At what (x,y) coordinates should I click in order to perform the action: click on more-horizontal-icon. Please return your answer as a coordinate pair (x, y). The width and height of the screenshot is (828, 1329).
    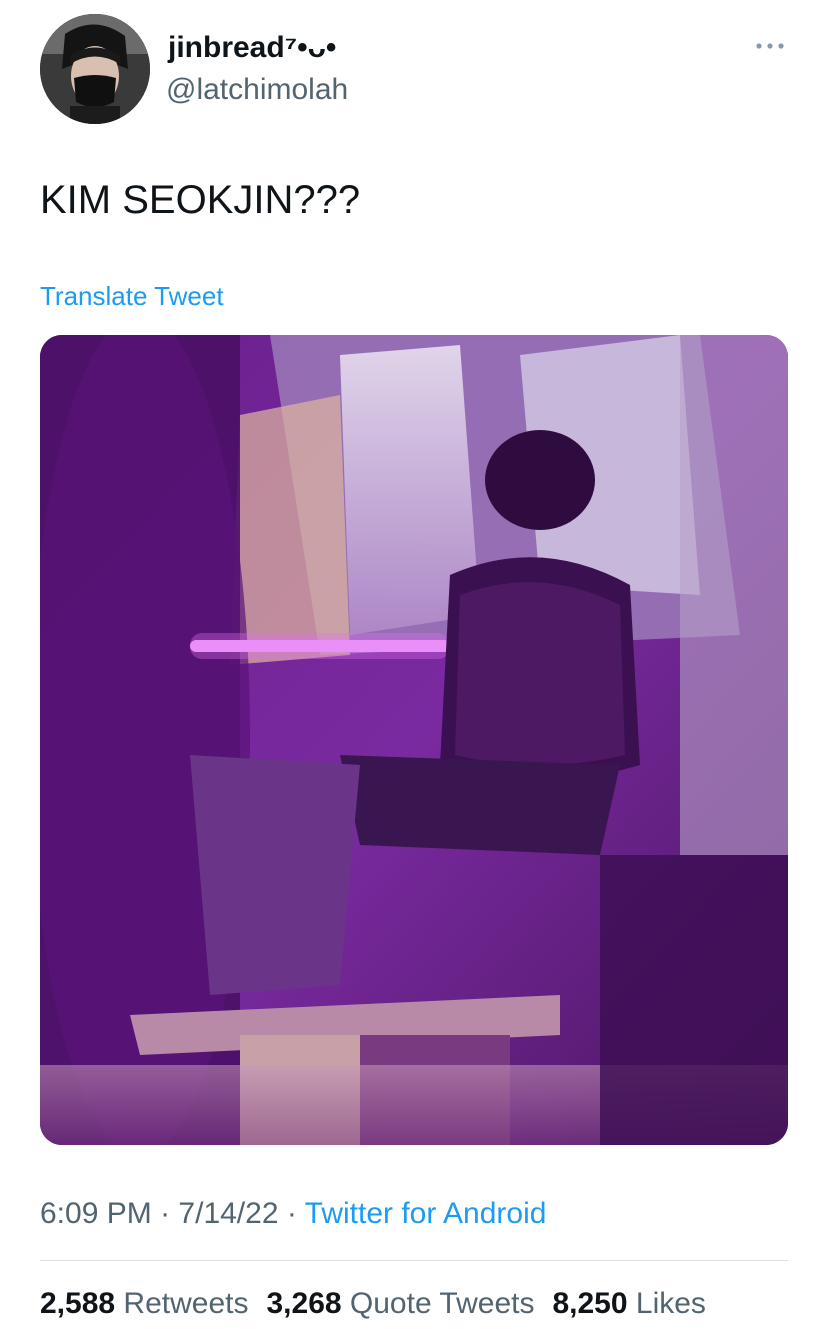
    Looking at the image, I should click on (770, 46).